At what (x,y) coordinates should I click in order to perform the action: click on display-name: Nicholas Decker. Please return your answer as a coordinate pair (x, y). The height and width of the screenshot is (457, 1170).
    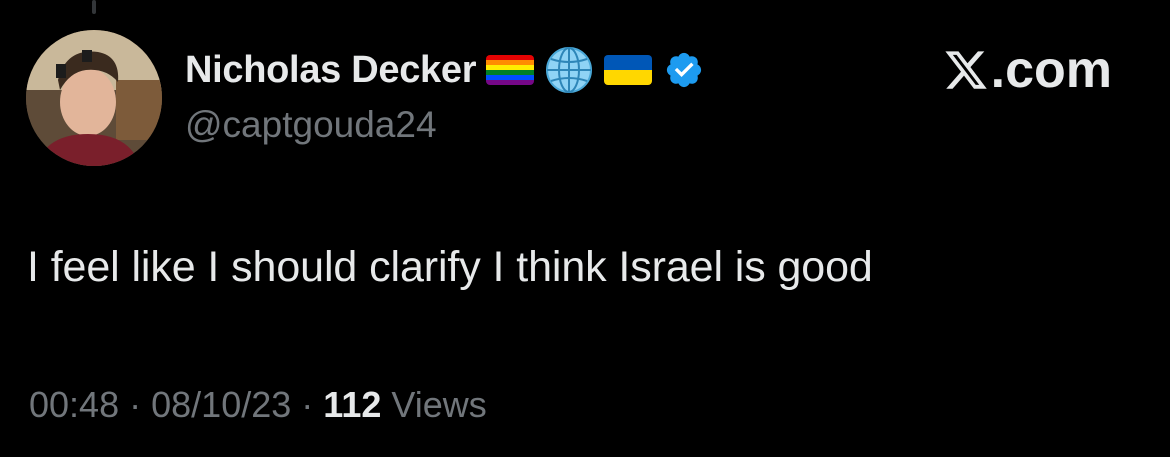
    Looking at the image, I should click on (331, 70).